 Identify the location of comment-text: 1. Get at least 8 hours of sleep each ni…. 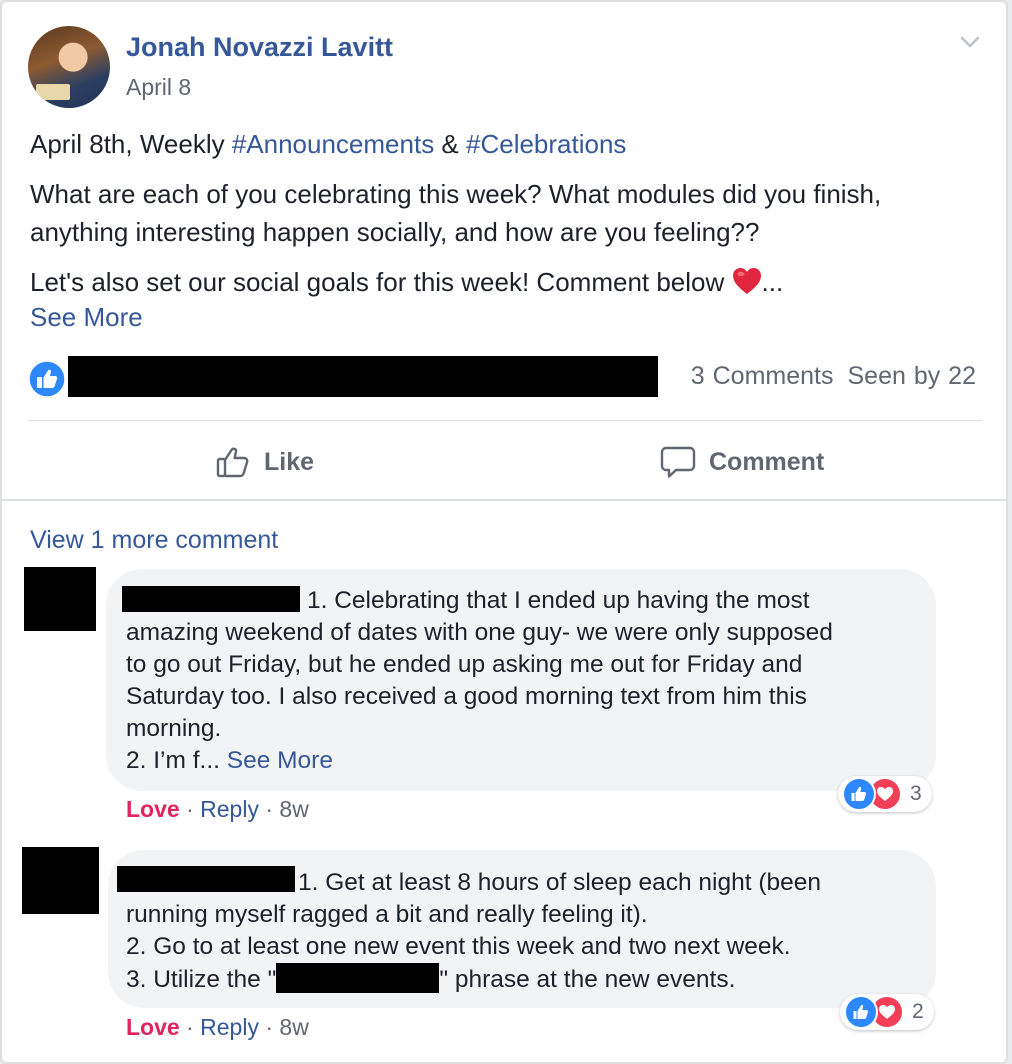
(473, 931).